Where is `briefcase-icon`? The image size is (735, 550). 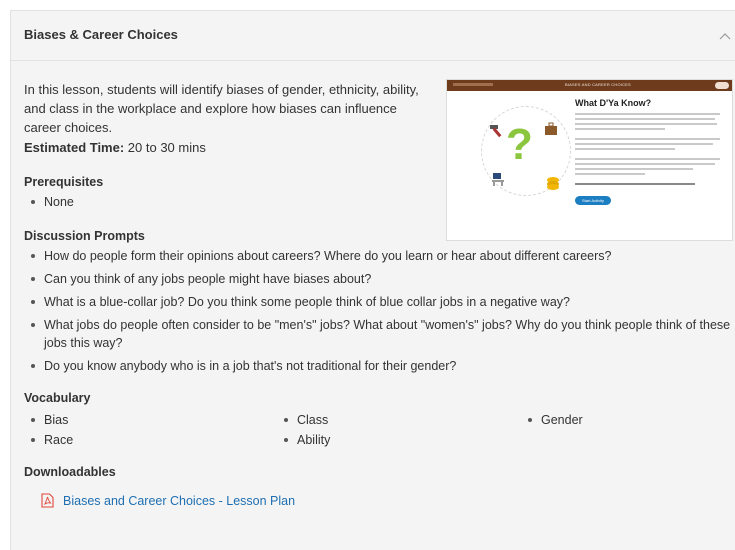
briefcase-icon is located at coordinates (551, 128).